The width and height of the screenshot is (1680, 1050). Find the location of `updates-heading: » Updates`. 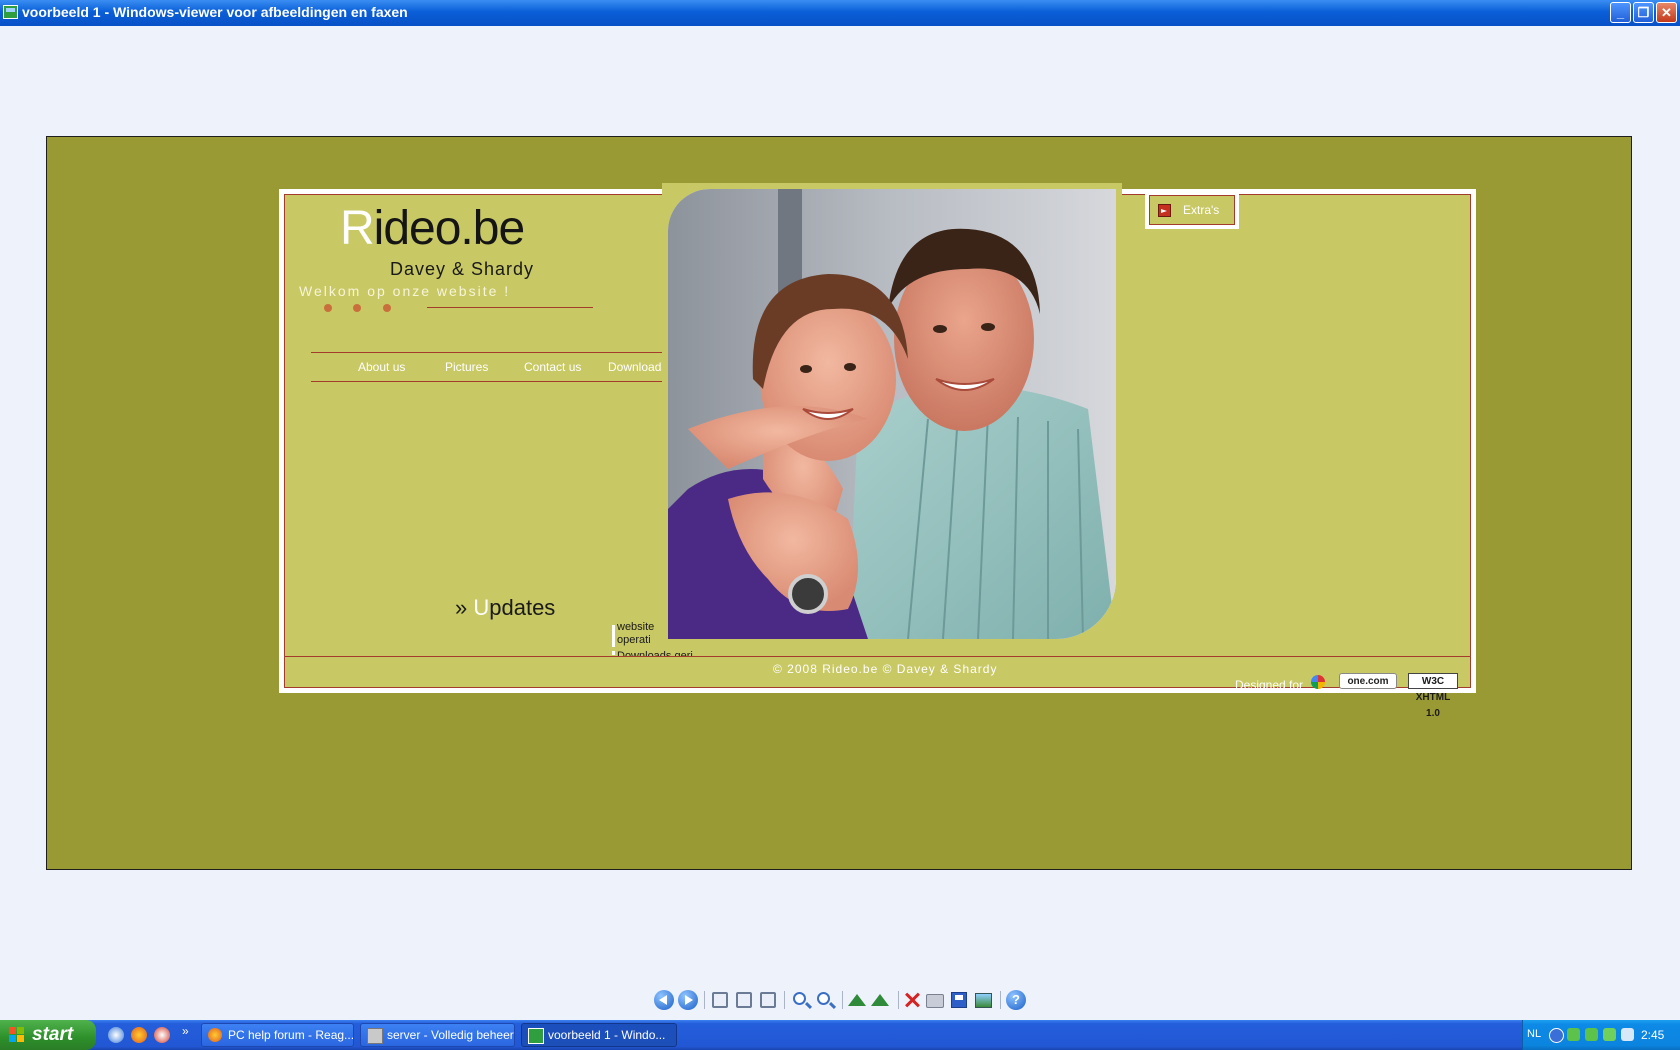

updates-heading: » Updates is located at coordinates (505, 608).